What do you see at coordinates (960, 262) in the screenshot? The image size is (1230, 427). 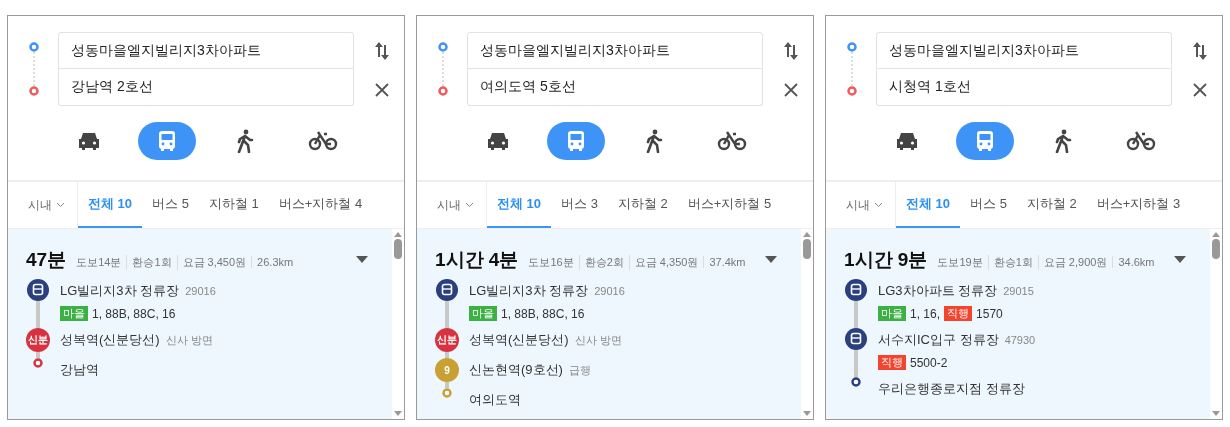 I see `route-detail: 도보19분` at bounding box center [960, 262].